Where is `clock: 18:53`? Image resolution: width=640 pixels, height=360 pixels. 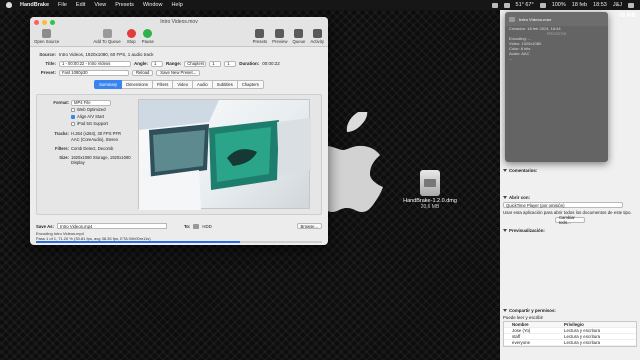 clock: 18:53 is located at coordinates (600, 5).